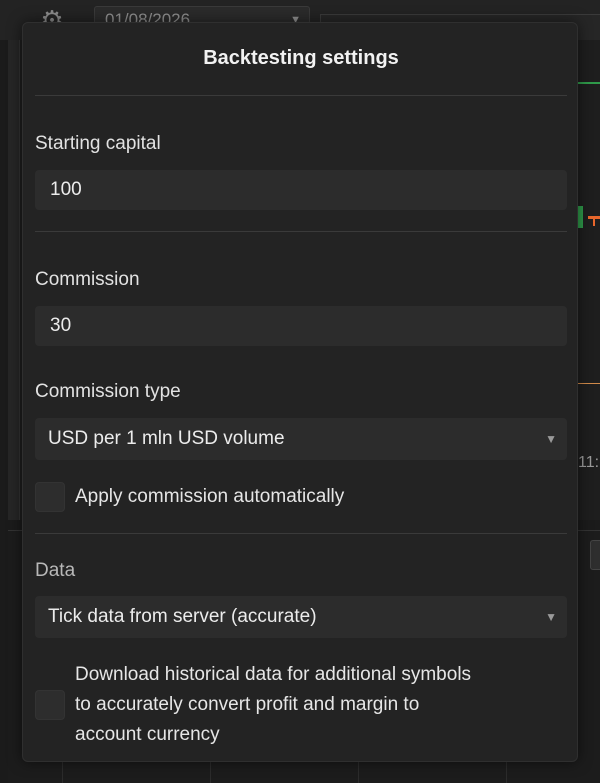 Image resolution: width=600 pixels, height=783 pixels. I want to click on starting-capital-label: Starting capital, so click(98, 143).